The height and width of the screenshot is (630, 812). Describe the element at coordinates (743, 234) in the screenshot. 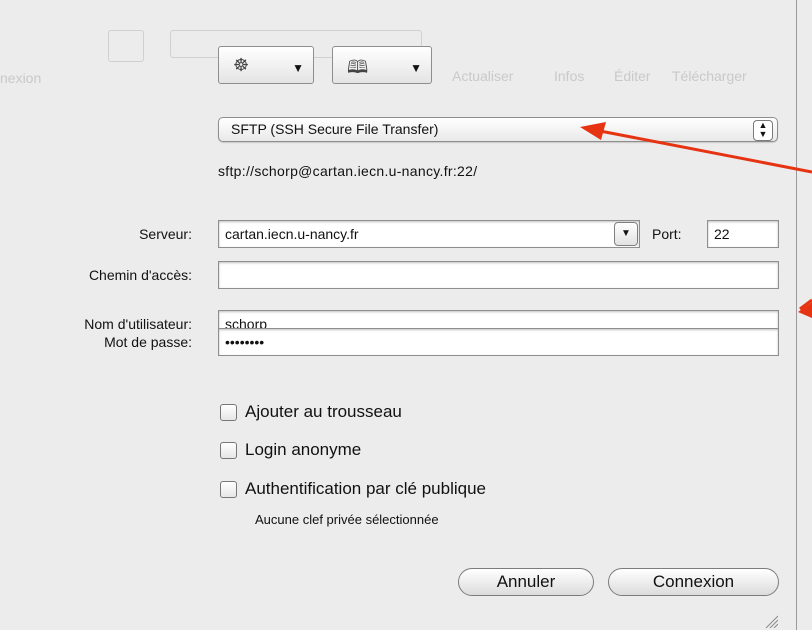

I see `port-input: 22` at that location.